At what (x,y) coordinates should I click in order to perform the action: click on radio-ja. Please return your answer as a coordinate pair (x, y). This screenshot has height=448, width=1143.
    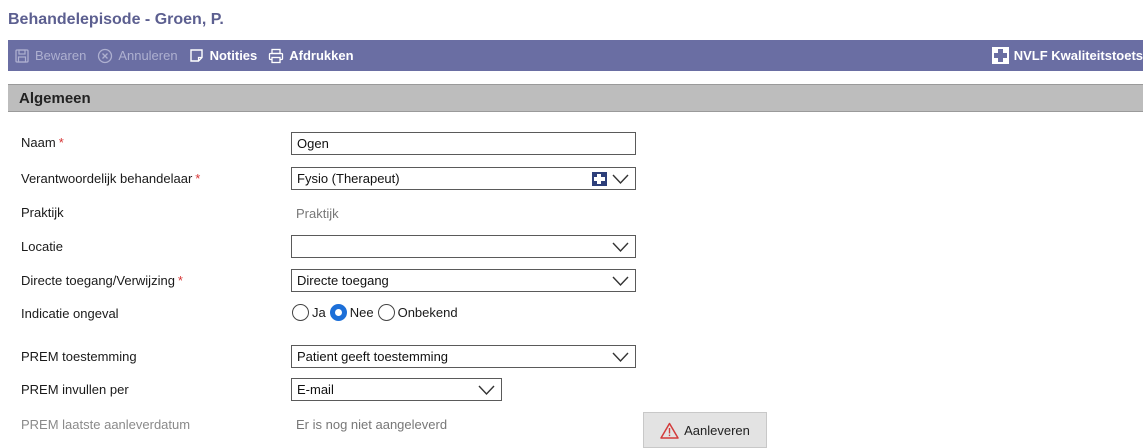
    Looking at the image, I should click on (300, 312).